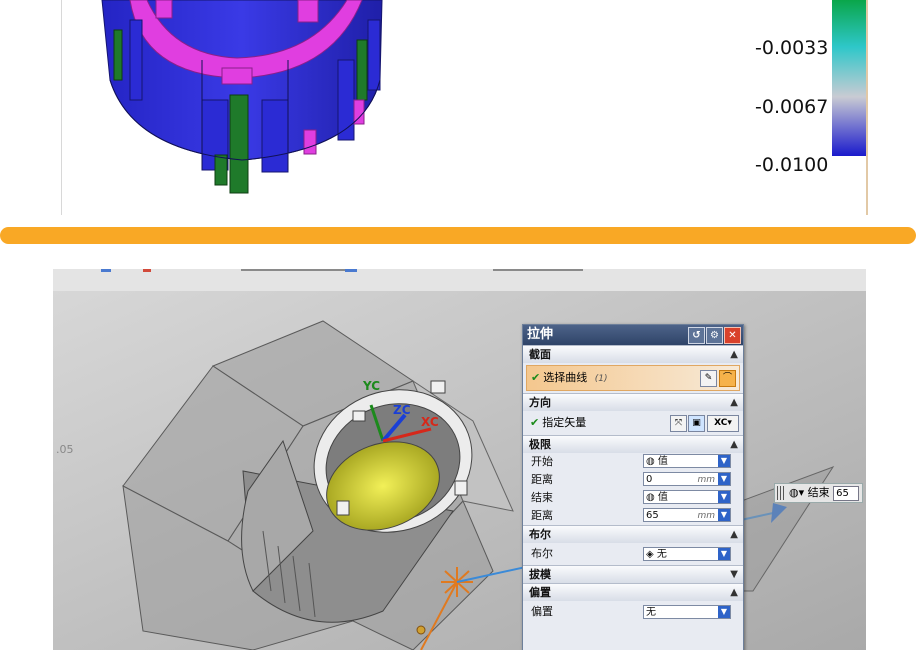 Image resolution: width=916 pixels, height=650 pixels. Describe the element at coordinates (430, 422) in the screenshot. I see `xc-axis-label: XC` at that location.